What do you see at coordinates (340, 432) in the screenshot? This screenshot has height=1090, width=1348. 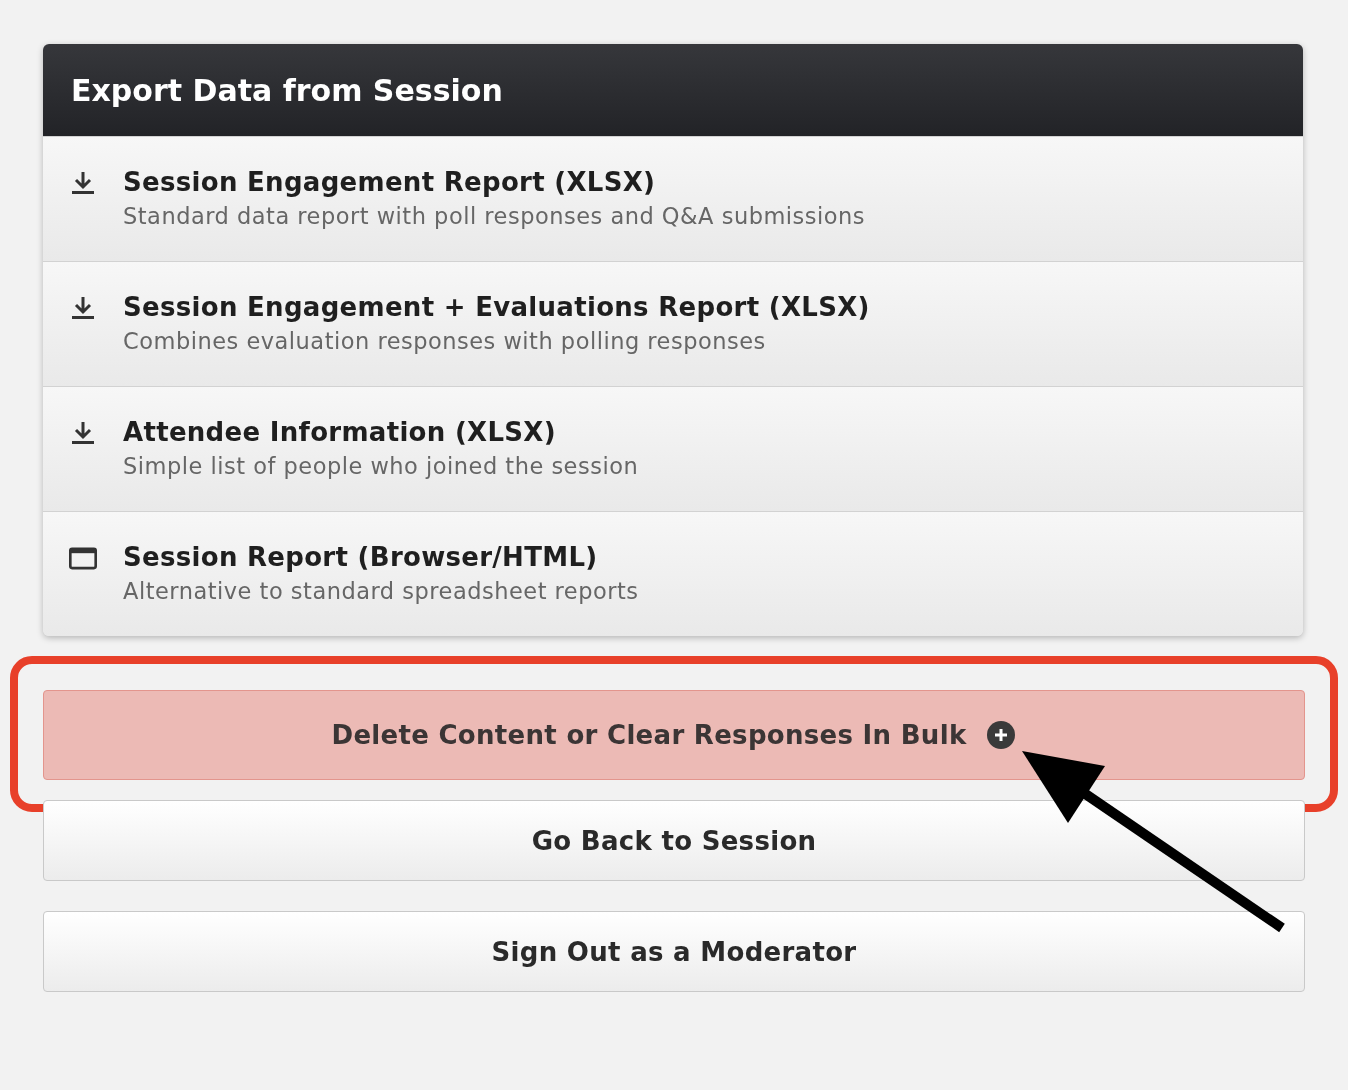 I see `option-title: Attendee Information (XLSX)` at bounding box center [340, 432].